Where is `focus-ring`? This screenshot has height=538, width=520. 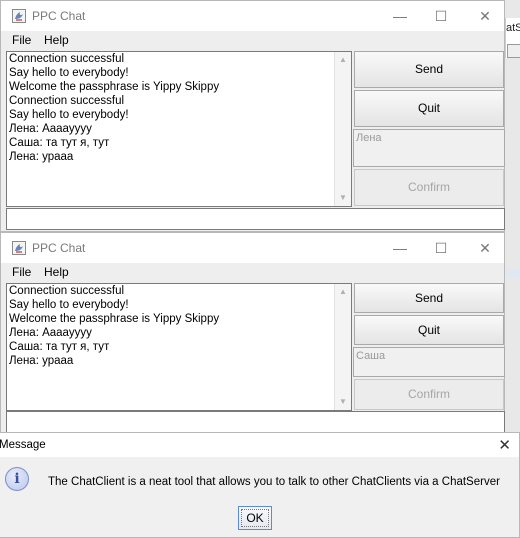 focus-ring is located at coordinates (255, 518).